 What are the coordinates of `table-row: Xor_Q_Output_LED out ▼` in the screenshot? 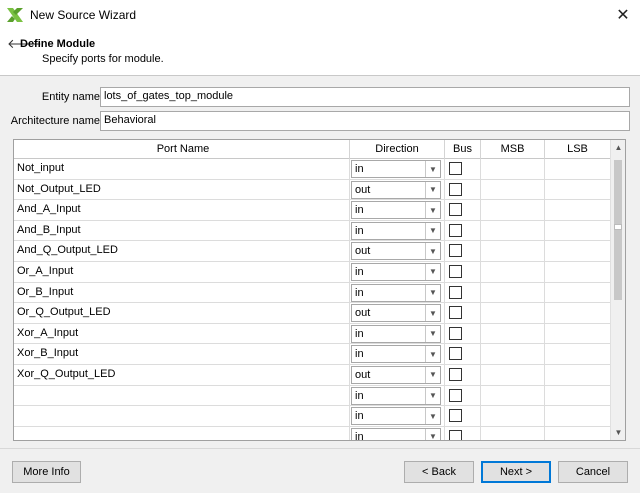 It's located at (312, 375).